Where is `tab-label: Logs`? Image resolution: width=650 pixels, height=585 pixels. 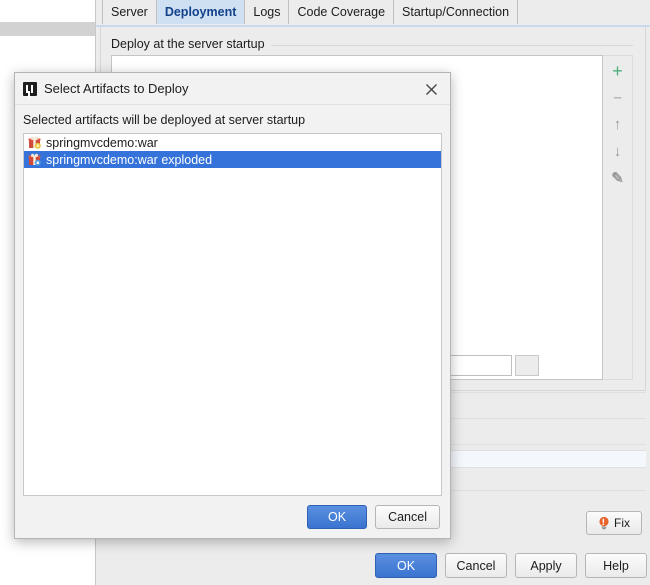 tab-label: Logs is located at coordinates (267, 12).